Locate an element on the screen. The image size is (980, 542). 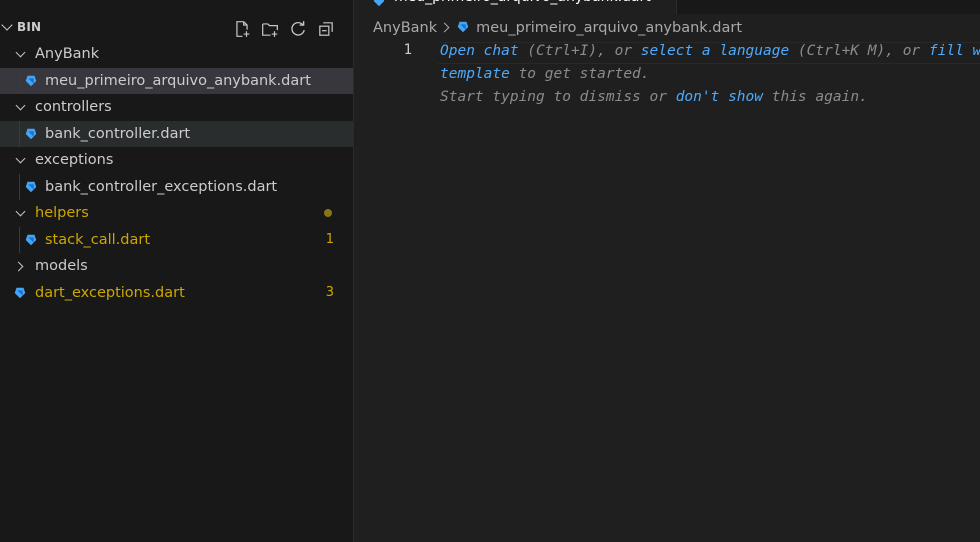
tree-item-label: helpers is located at coordinates (62, 213).